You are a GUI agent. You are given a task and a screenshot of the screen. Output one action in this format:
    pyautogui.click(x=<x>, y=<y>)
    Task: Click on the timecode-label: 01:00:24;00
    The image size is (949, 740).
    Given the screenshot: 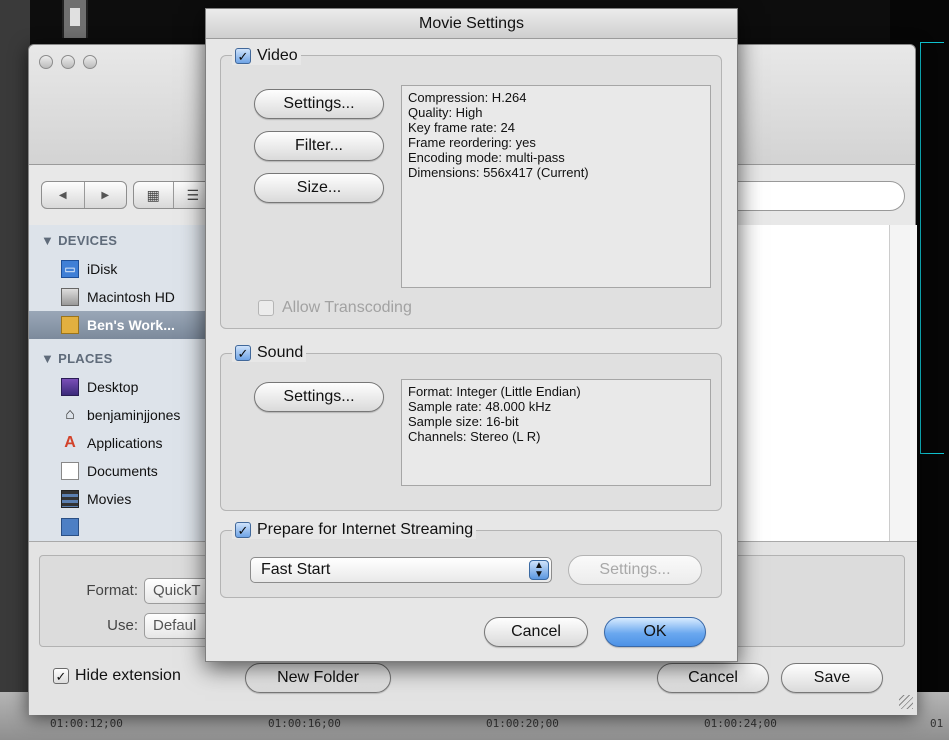 What is the action you would take?
    pyautogui.click(x=740, y=723)
    